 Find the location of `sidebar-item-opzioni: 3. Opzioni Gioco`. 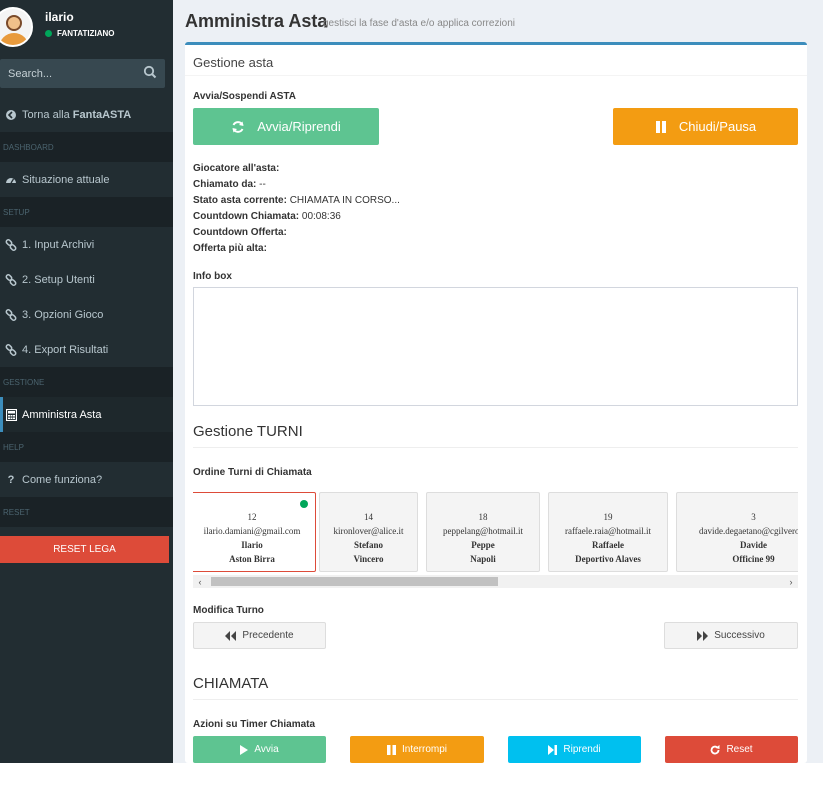

sidebar-item-opzioni: 3. Opzioni Gioco is located at coordinates (86, 314).